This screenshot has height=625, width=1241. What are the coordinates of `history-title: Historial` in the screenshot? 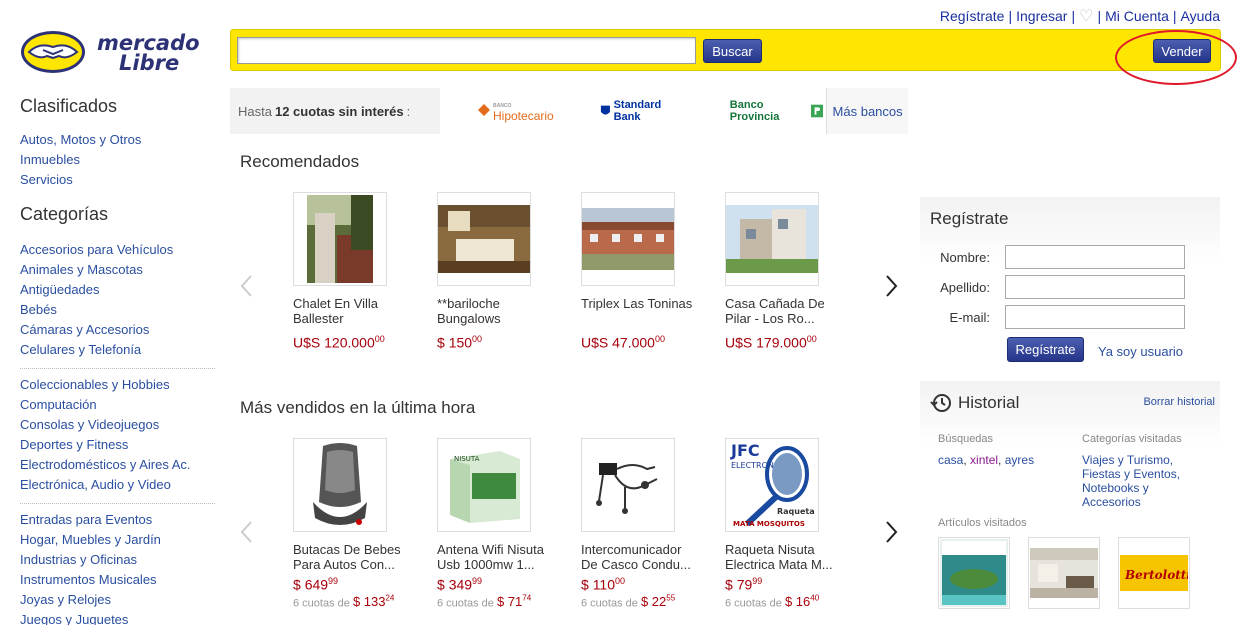 It's located at (974, 403).